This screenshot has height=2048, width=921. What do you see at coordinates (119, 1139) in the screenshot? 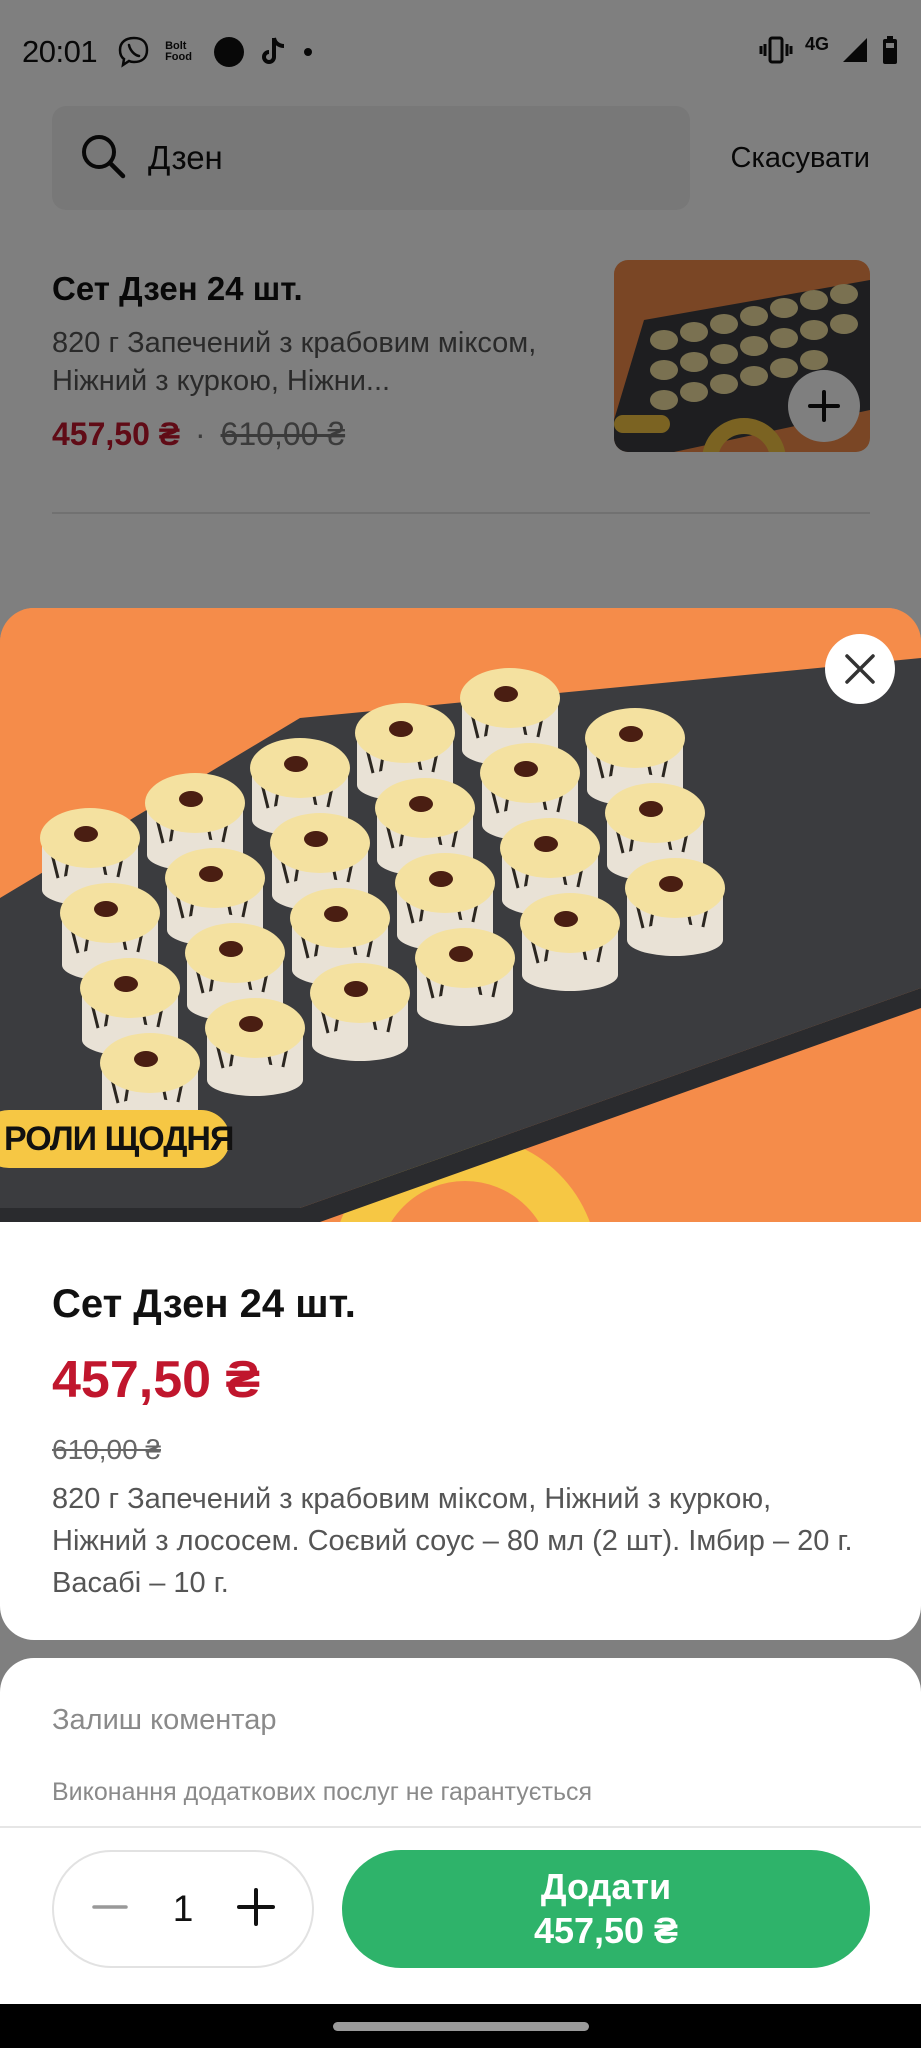
I see `image-banner-text: РОЛИ ЩОДНЯ` at bounding box center [119, 1139].